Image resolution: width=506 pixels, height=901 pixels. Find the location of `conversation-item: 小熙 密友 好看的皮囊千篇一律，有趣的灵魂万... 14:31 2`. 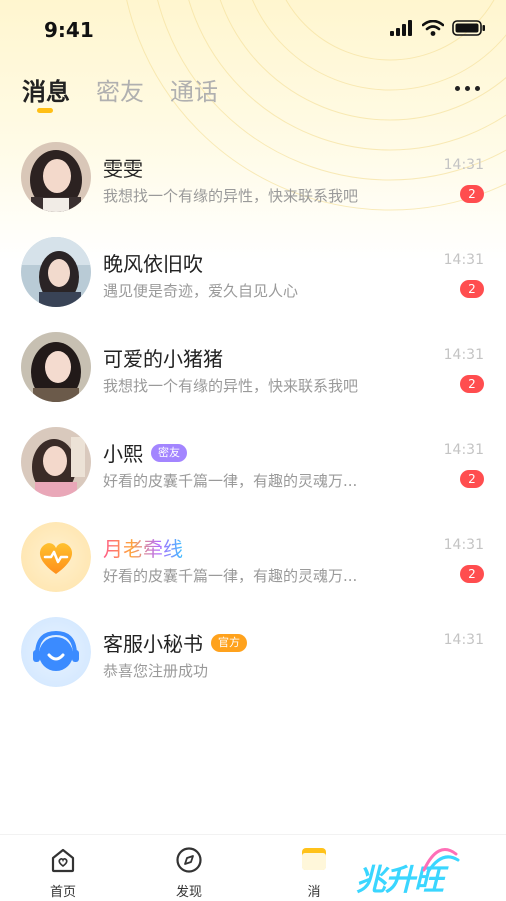

conversation-item: 小熙 密友 好看的皮囊千篇一律，有趣的灵魂万... 14:31 2 is located at coordinates (253, 462).